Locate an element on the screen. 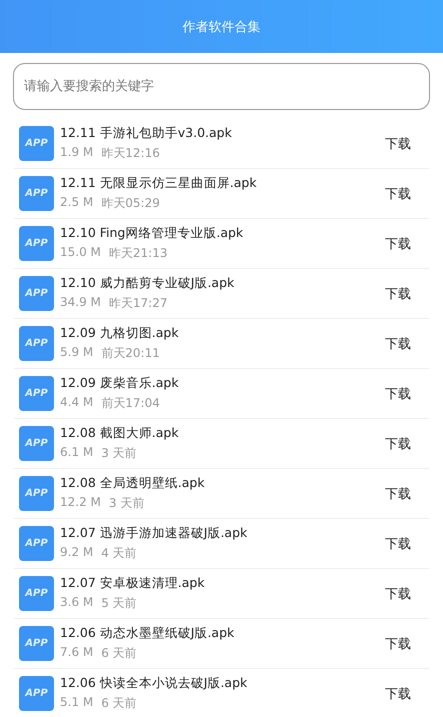 Image resolution: width=443 pixels, height=717 pixels. file-name: 12.11 无限显示仿三星曲面屏.apk is located at coordinates (159, 183).